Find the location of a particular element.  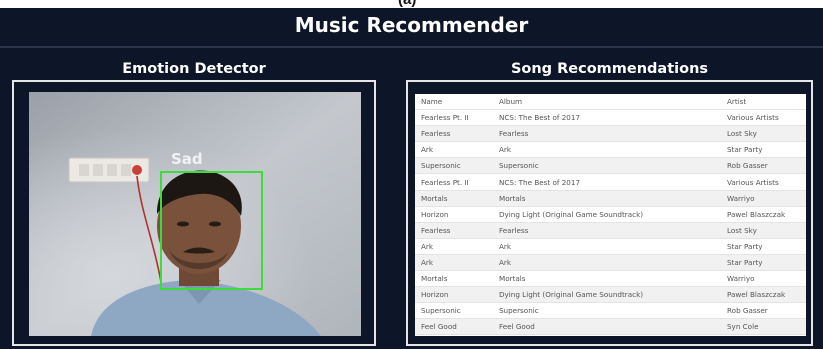

table-header-row: Name Album Artist is located at coordinates (610, 102).